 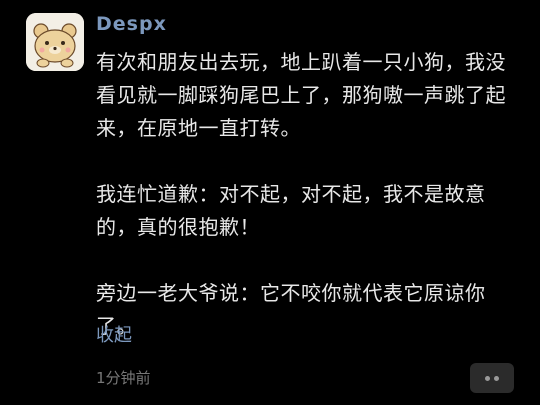 I want to click on more-options-button, so click(x=492, y=378).